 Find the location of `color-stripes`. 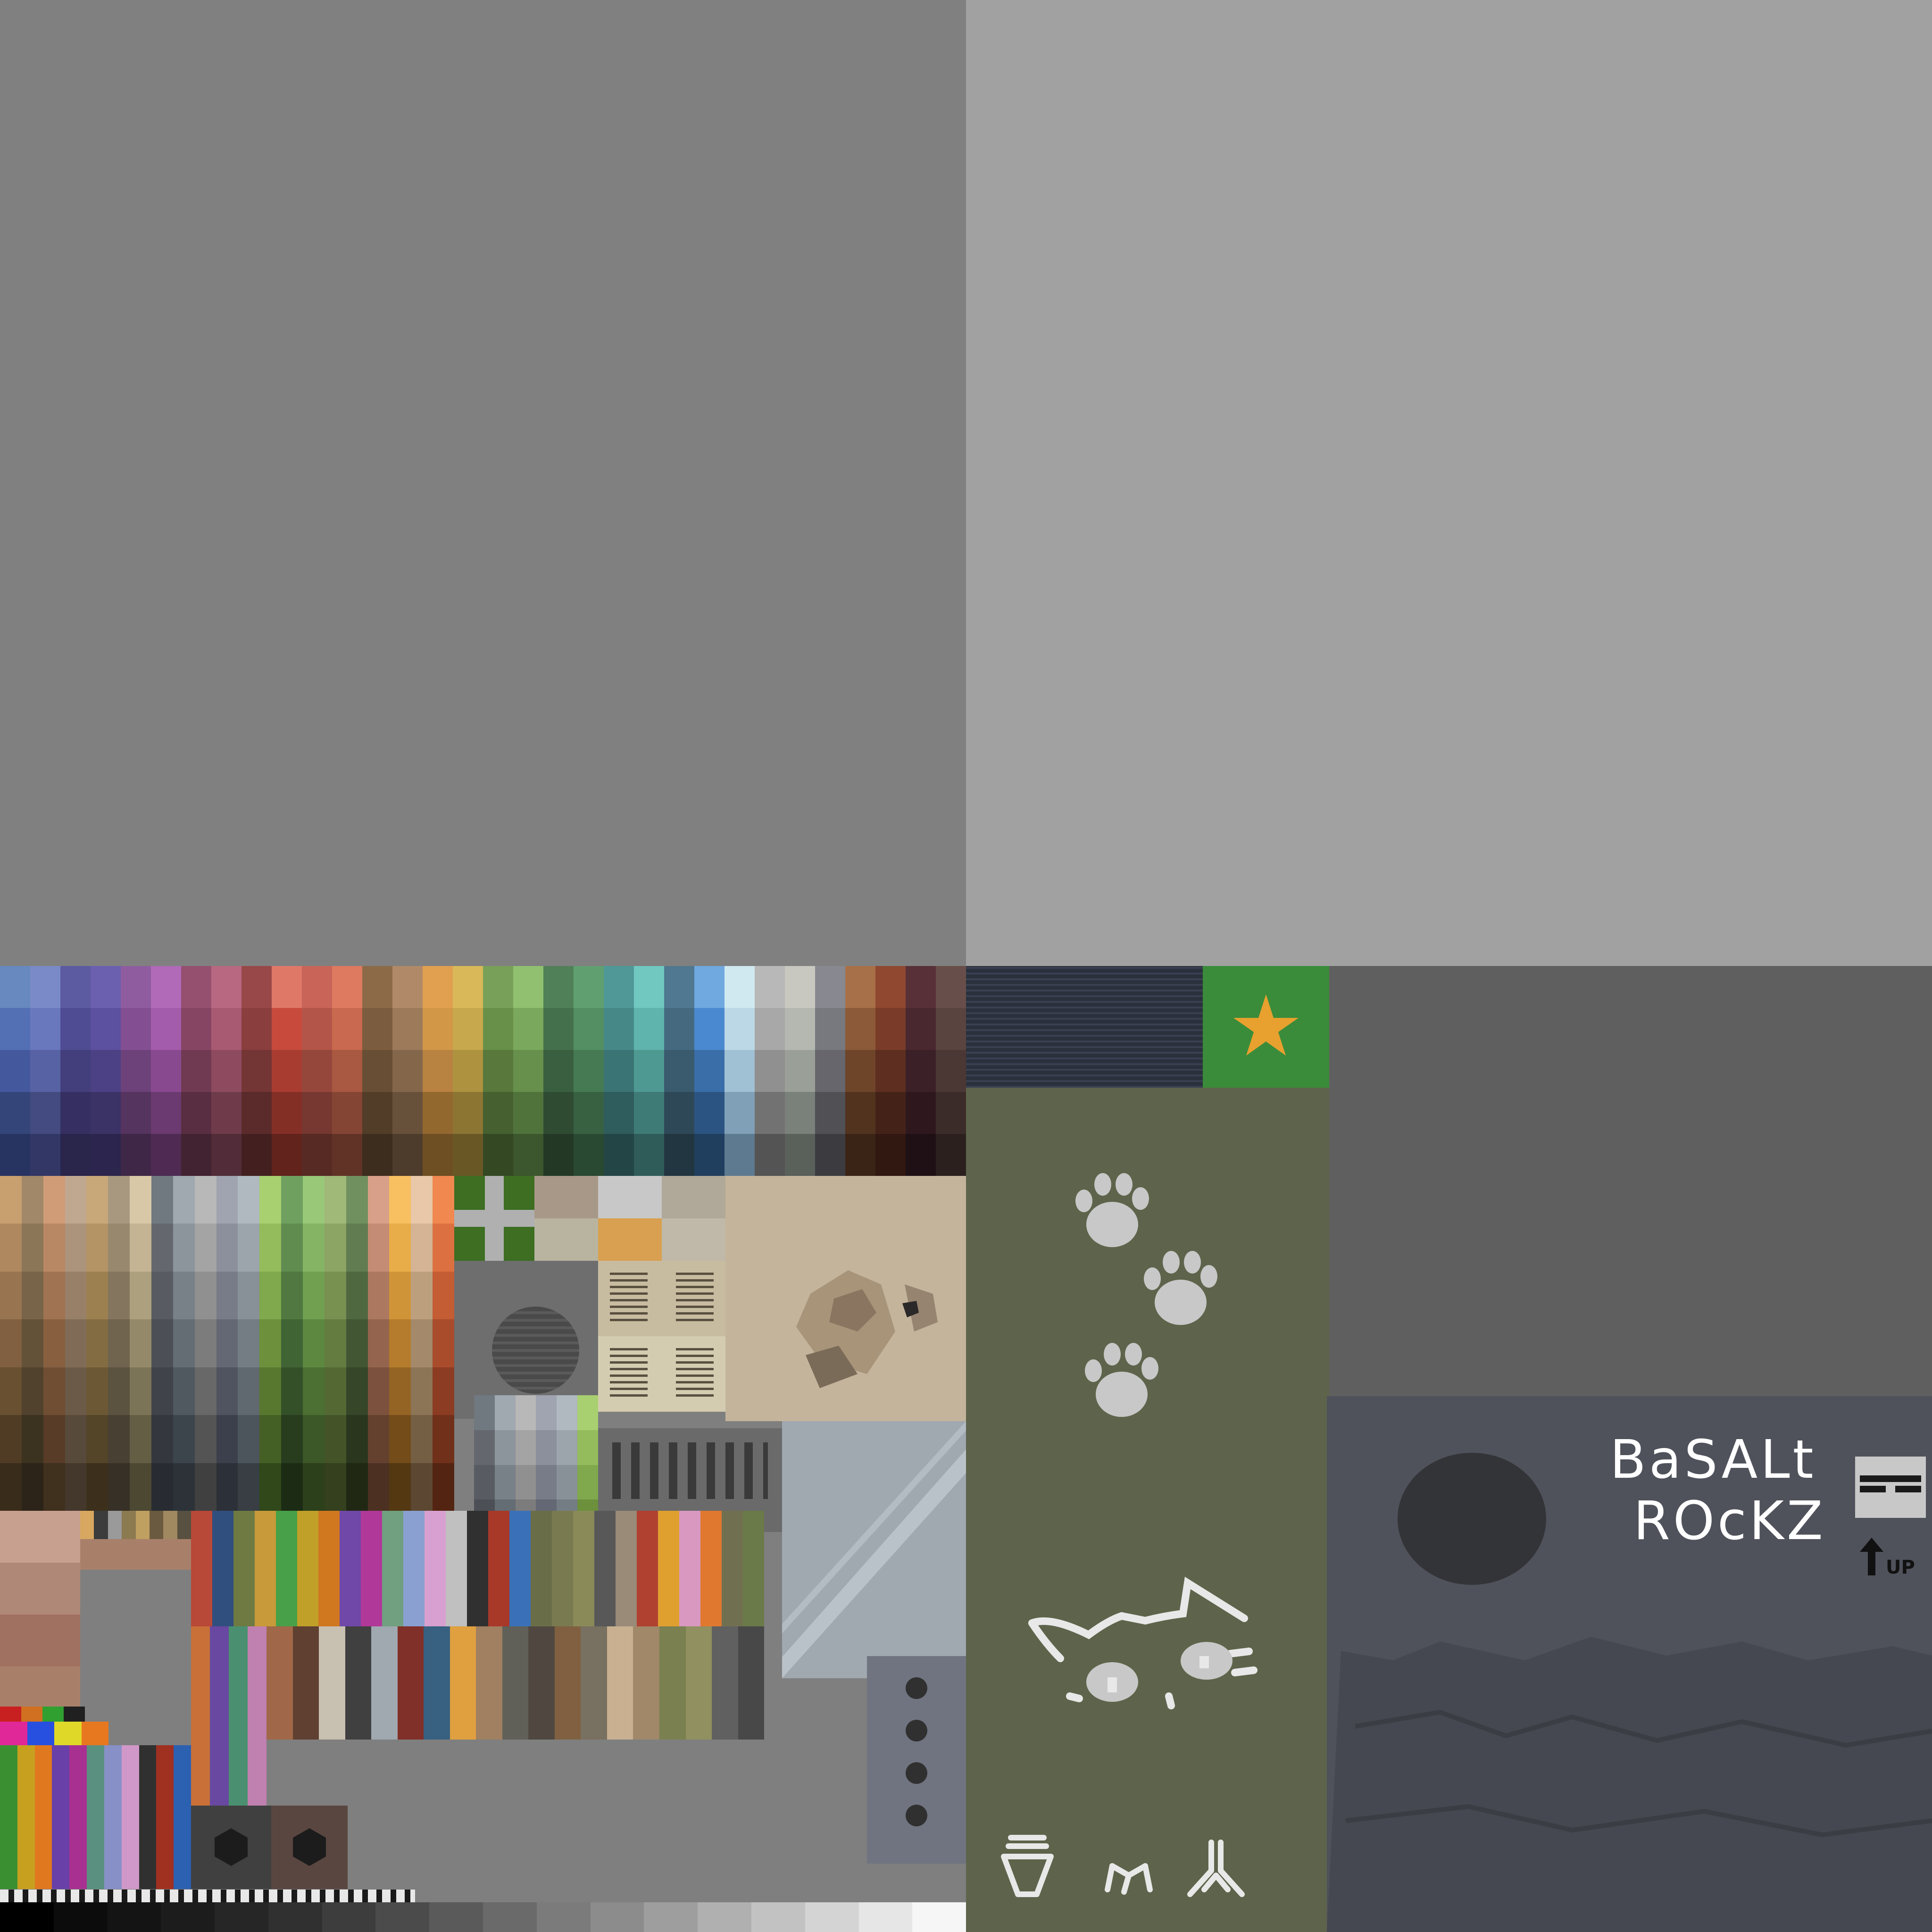

color-stripes is located at coordinates (96, 1817).